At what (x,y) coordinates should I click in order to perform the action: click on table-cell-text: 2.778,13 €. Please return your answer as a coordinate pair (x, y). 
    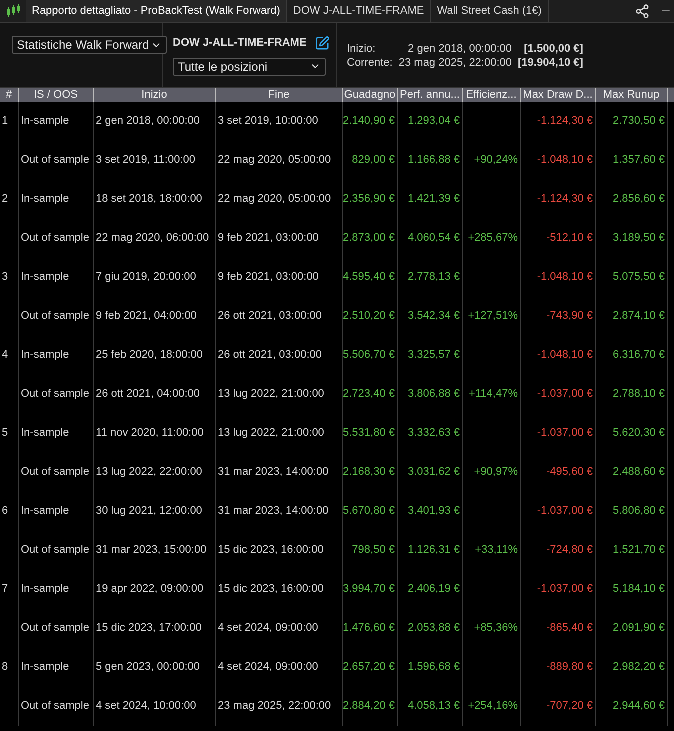
    Looking at the image, I should click on (434, 278).